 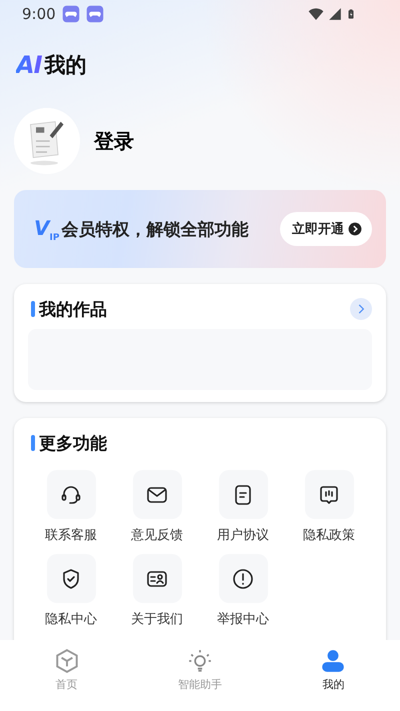 What do you see at coordinates (73, 309) in the screenshot?
I see `section-title: 我的作品` at bounding box center [73, 309].